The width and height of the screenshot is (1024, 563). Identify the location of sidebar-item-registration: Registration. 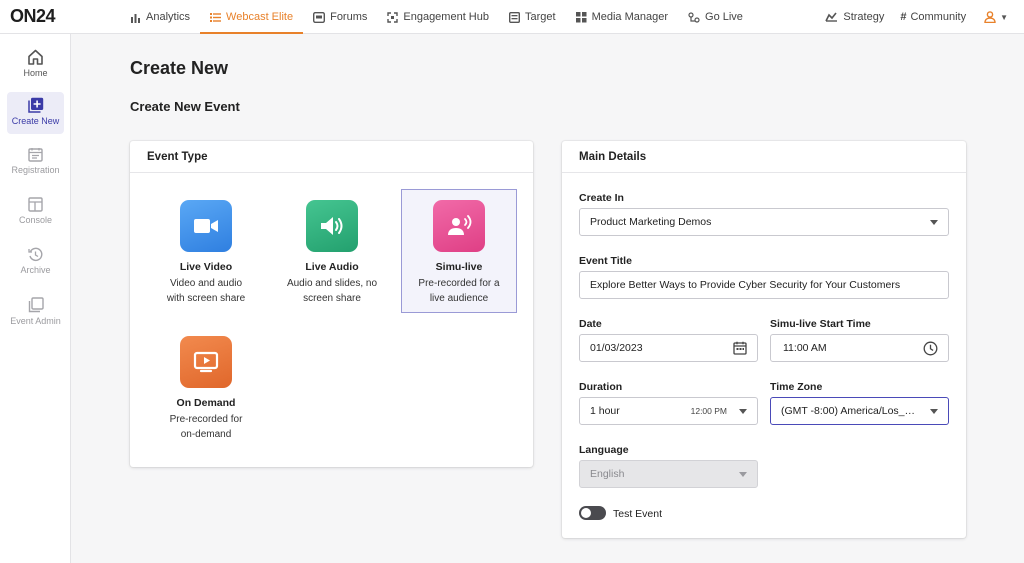
(35, 163).